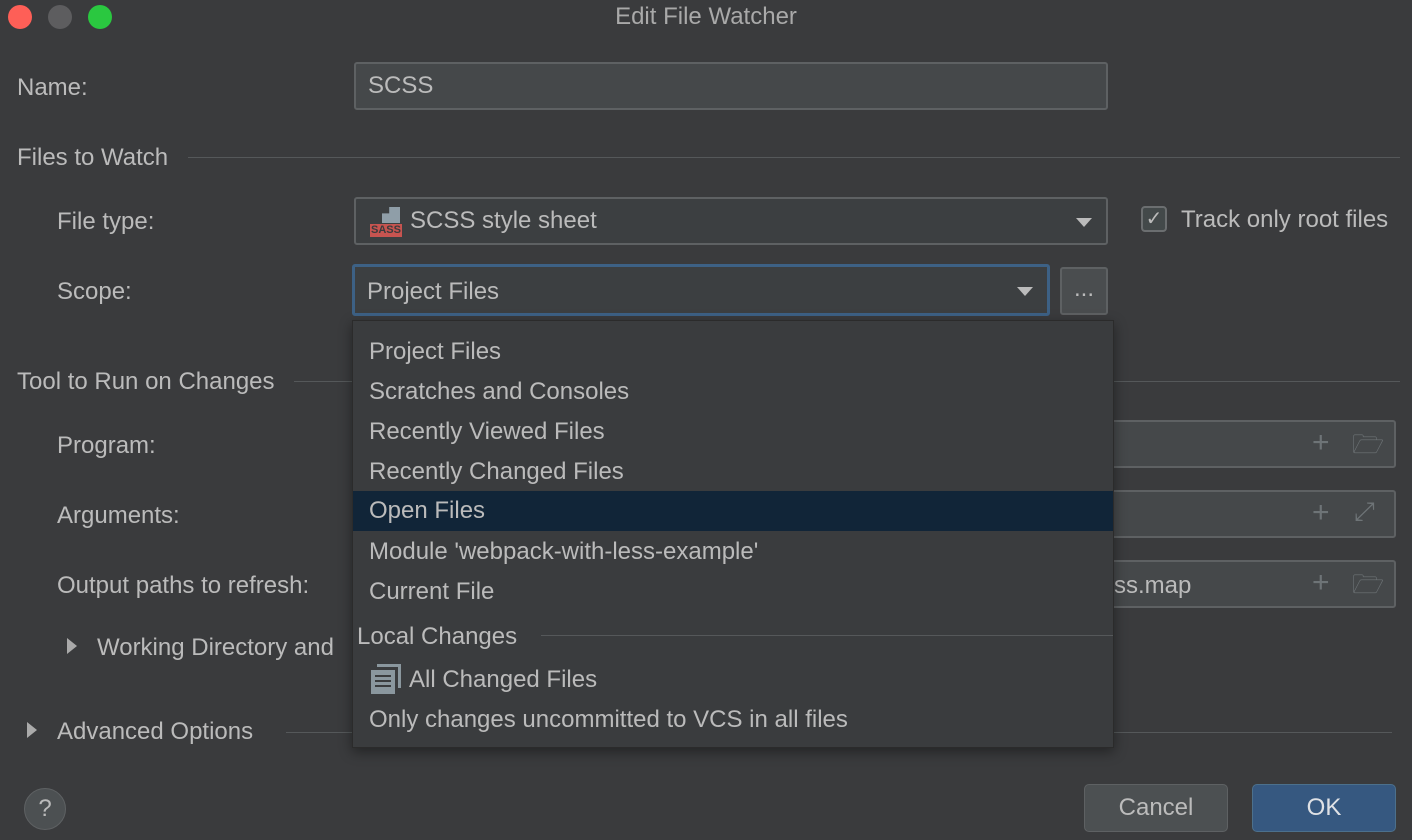 This screenshot has width=1412, height=840. What do you see at coordinates (733, 392) in the screenshot?
I see `popup-item-scratches: Scratches and Consoles` at bounding box center [733, 392].